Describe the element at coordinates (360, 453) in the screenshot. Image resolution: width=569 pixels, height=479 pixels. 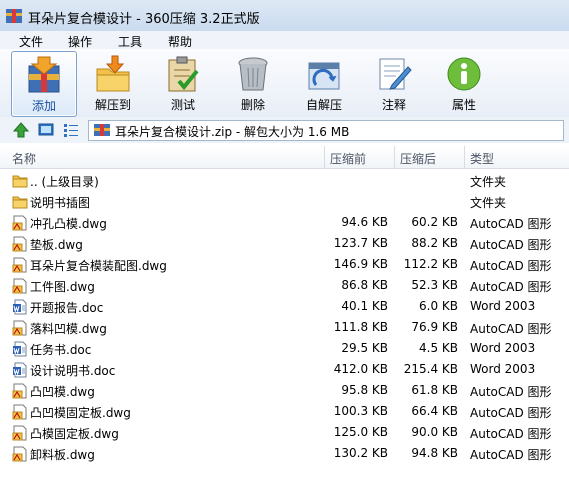
I see `compressed-size: 130.2 KB` at that location.